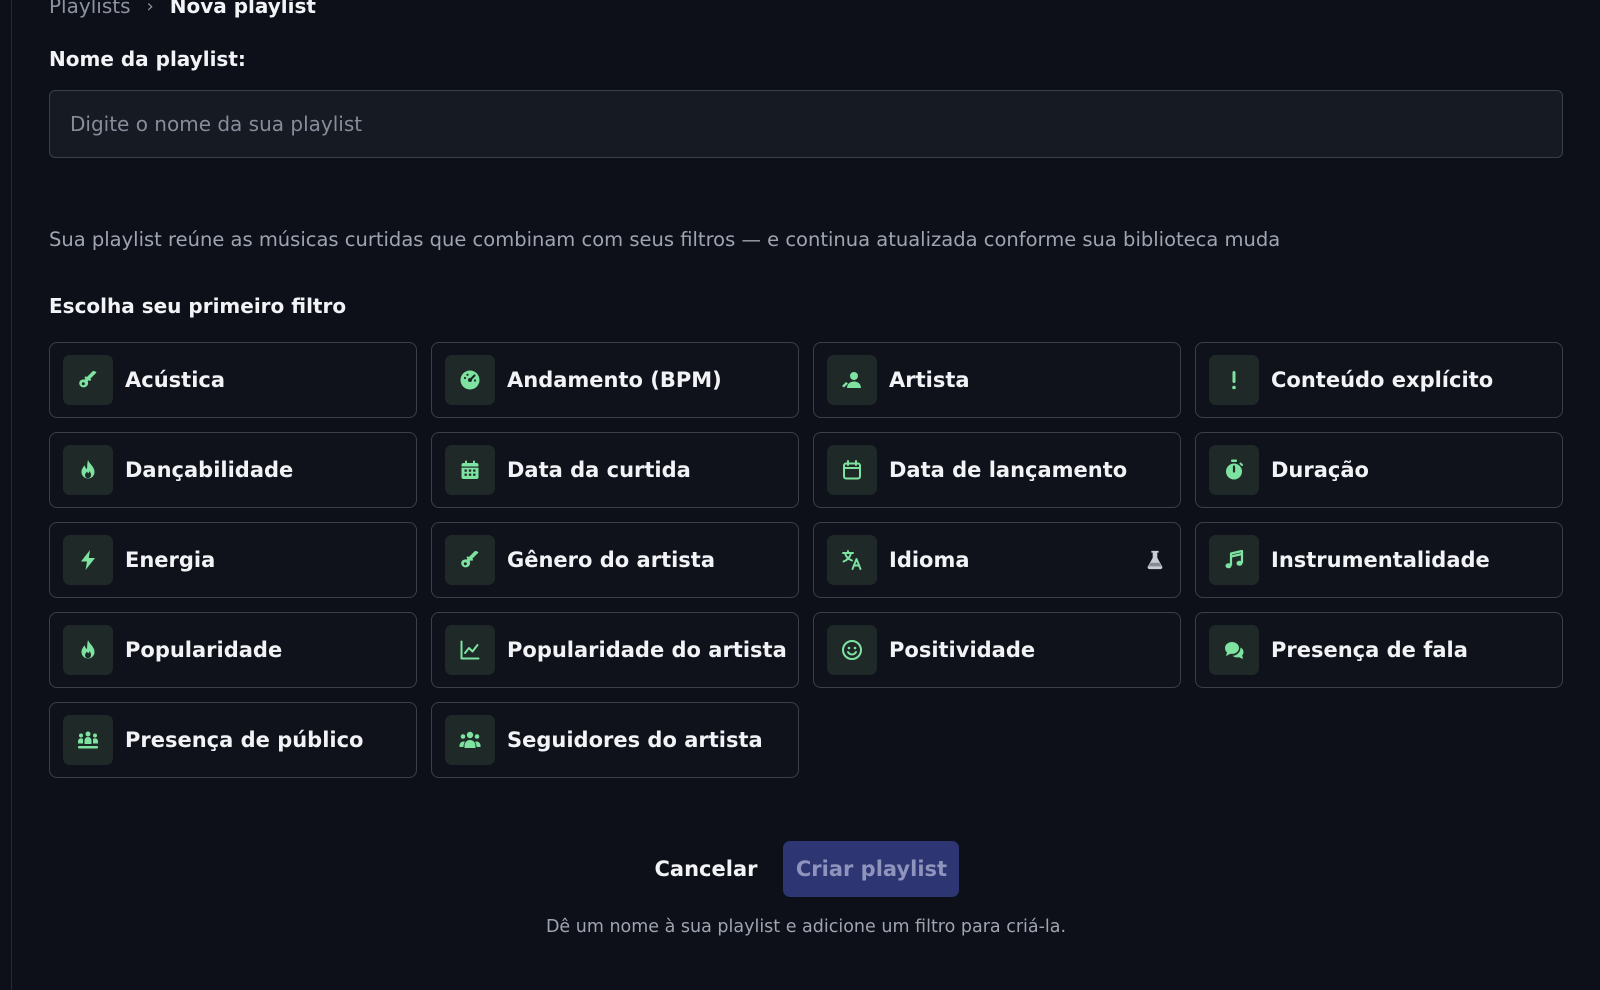 The image size is (1600, 990). I want to click on filter-option-idioma: Idioma, so click(997, 560).